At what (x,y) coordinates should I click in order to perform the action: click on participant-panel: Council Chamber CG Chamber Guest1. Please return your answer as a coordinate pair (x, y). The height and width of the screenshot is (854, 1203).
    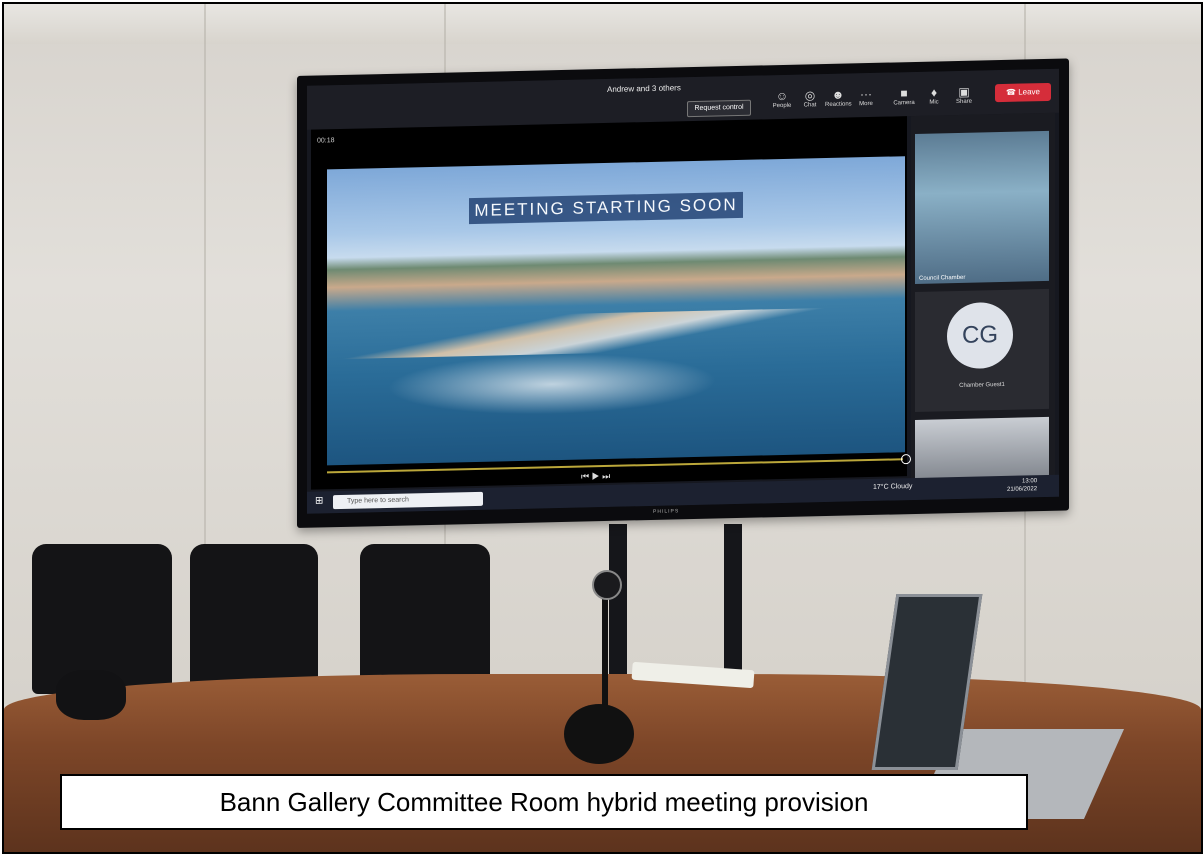
    Looking at the image, I should click on (983, 304).